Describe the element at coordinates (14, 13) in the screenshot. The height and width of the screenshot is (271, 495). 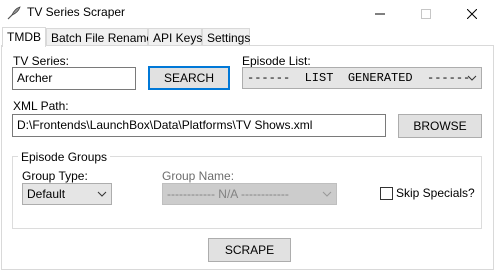
I see `feather-pen-icon` at that location.